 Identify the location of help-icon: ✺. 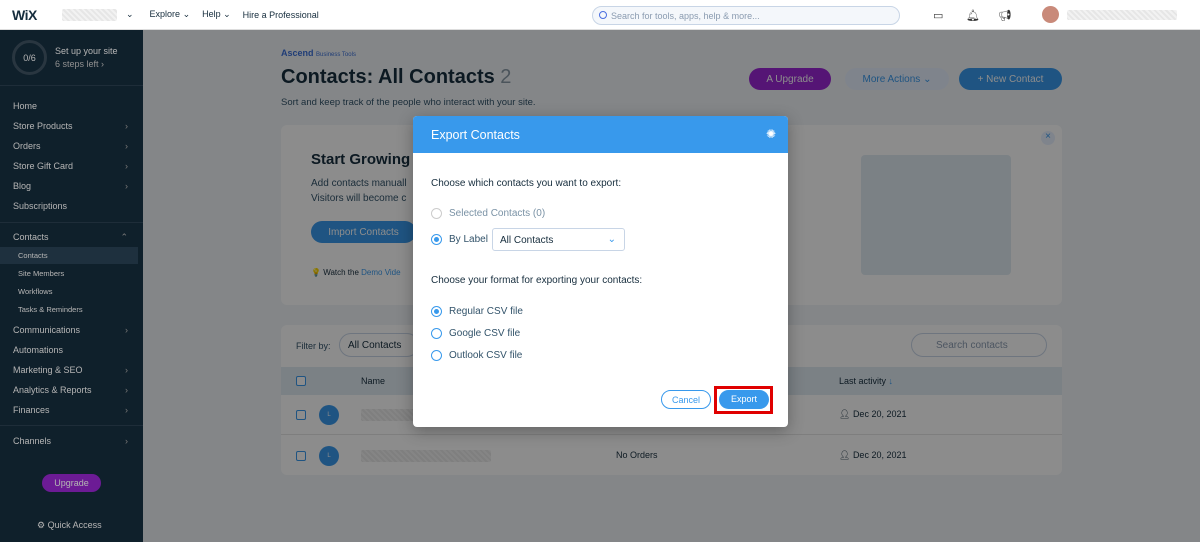
(771, 134).